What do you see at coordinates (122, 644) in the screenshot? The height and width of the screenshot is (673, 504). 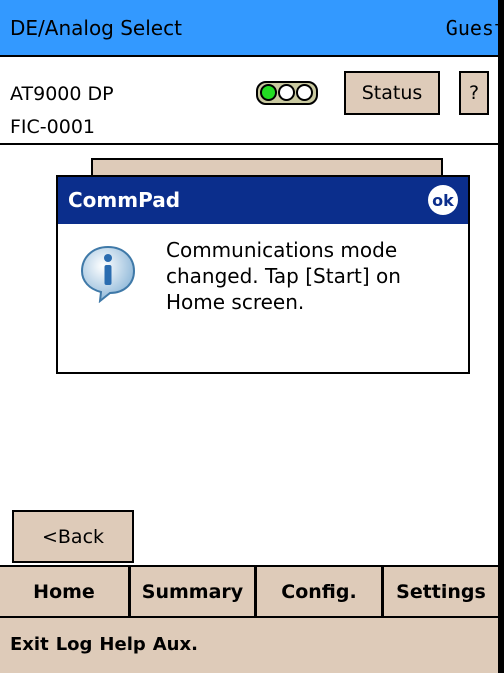 I see `menu-help: Help` at bounding box center [122, 644].